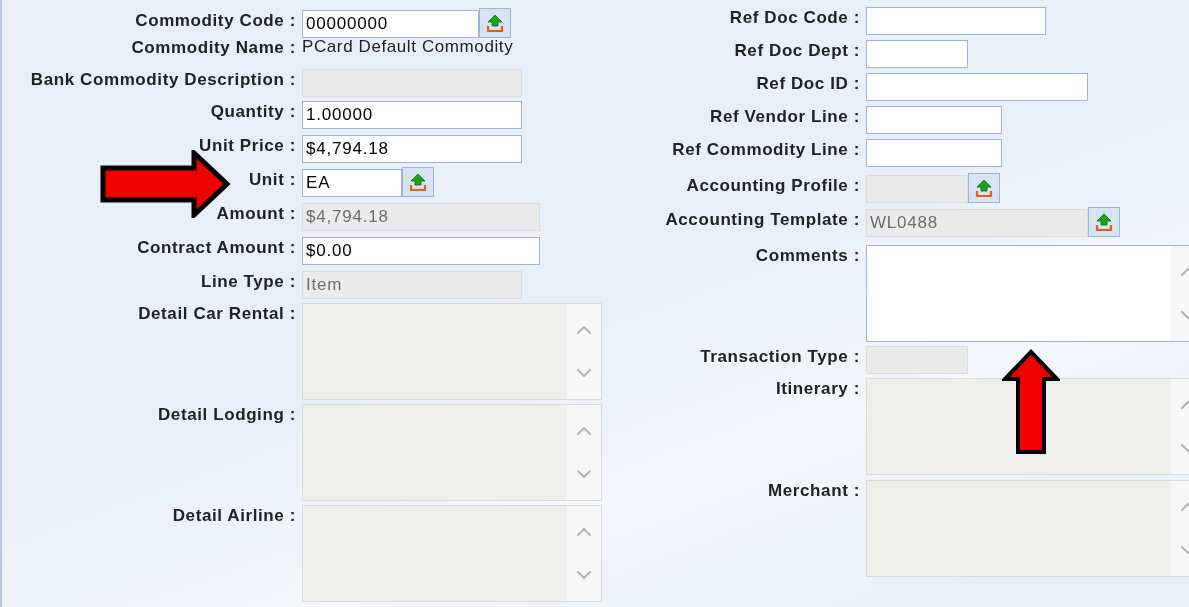 Image resolution: width=1189 pixels, height=607 pixels. Describe the element at coordinates (808, 84) in the screenshot. I see `field-label: Ref Doc ID :` at that location.